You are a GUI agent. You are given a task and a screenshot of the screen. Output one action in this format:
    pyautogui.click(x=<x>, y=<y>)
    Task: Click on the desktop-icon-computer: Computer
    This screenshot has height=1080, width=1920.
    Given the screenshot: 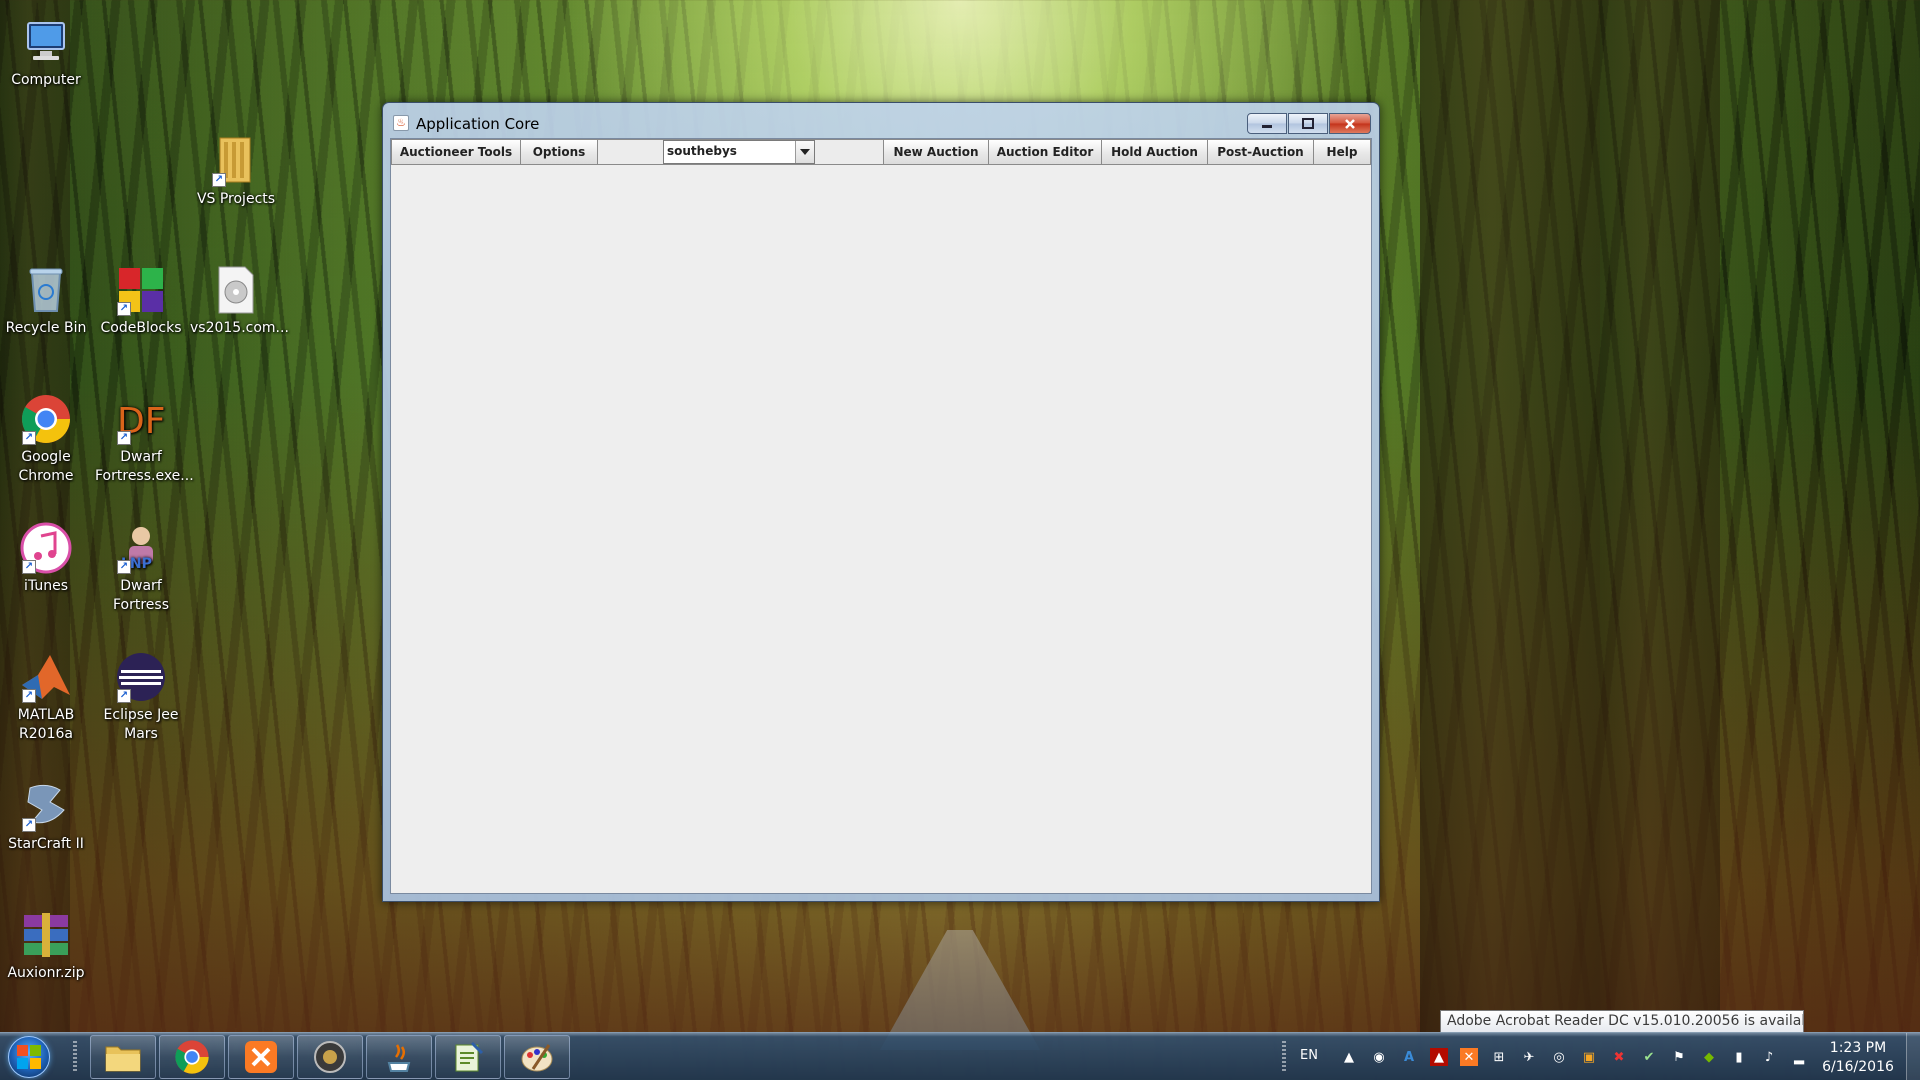 What is the action you would take?
    pyautogui.click(x=46, y=53)
    